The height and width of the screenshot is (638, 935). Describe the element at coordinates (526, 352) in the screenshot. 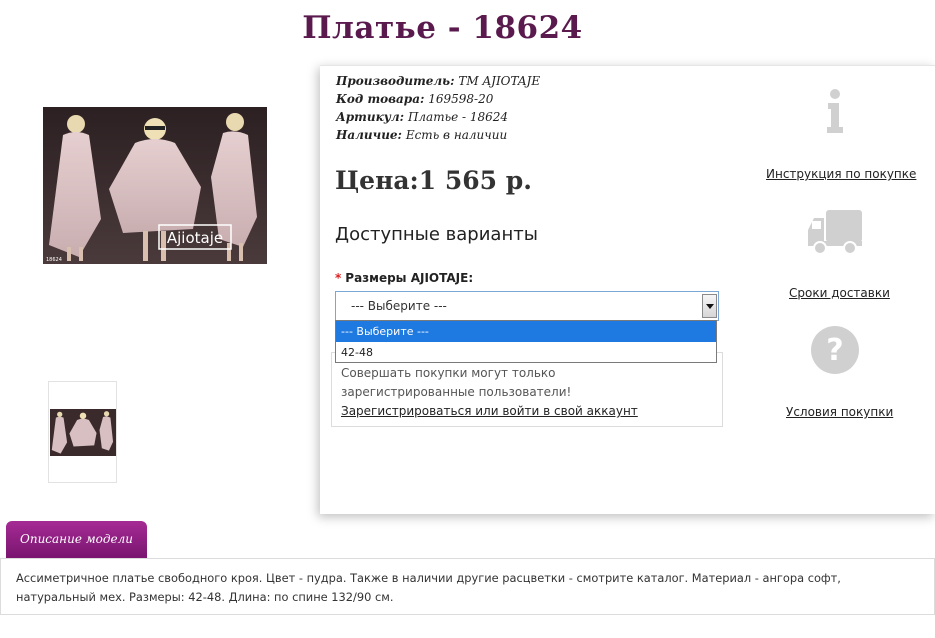

I see `size-option: 42-48` at that location.